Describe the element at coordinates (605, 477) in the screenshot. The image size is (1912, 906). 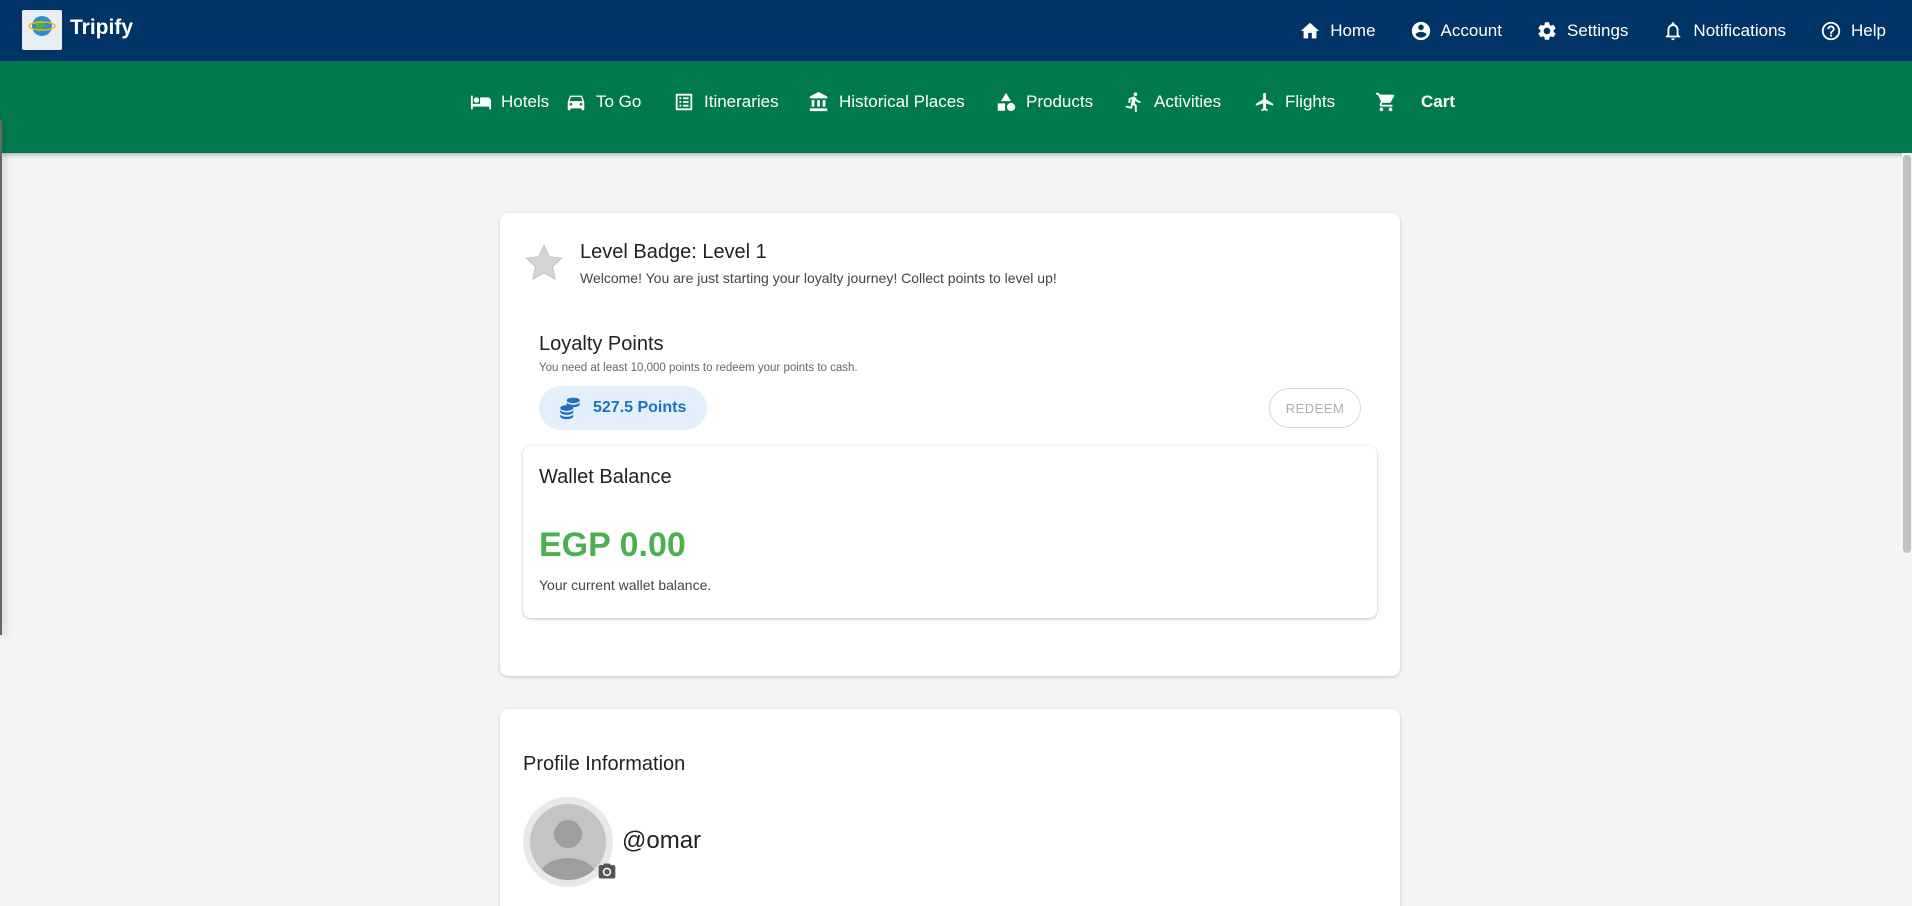
I see `wallet-title: Wallet Balance` at that location.